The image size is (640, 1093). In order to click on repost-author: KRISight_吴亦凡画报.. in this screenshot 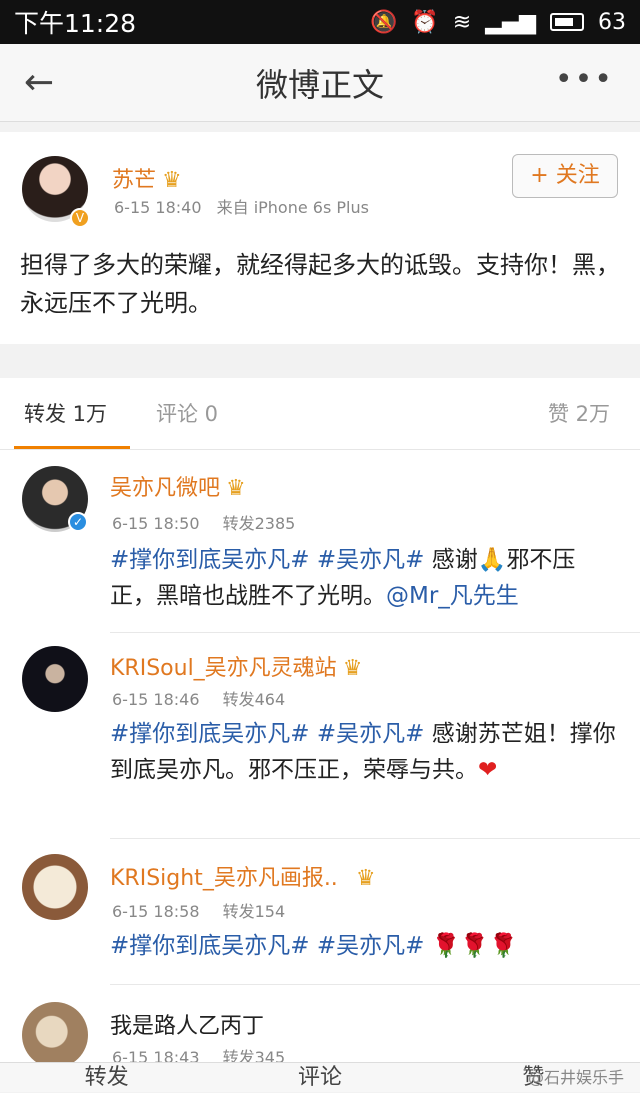, I will do `click(224, 878)`.